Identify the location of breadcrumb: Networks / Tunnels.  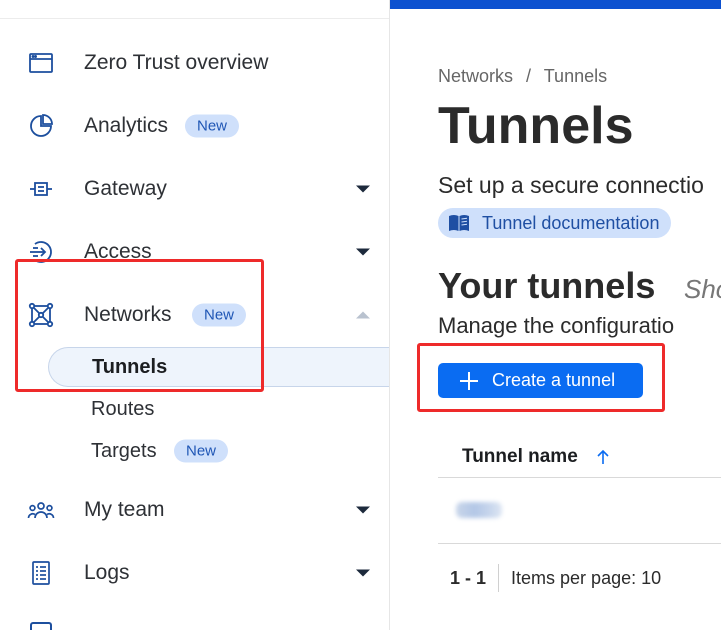
(526, 76).